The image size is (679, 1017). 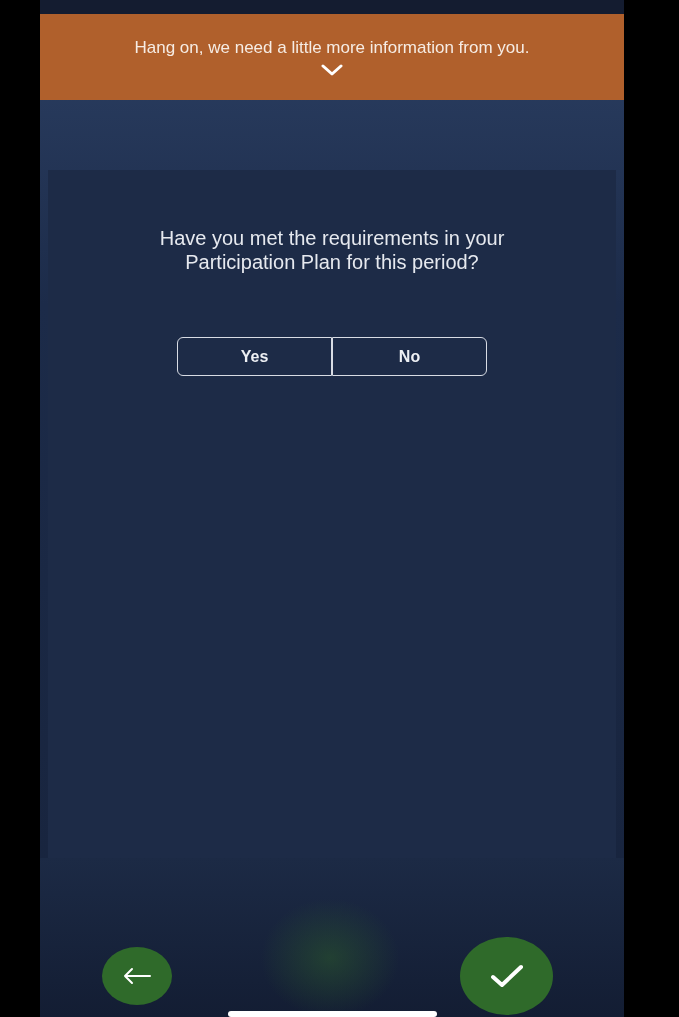 What do you see at coordinates (254, 356) in the screenshot?
I see `answer-option: Yes` at bounding box center [254, 356].